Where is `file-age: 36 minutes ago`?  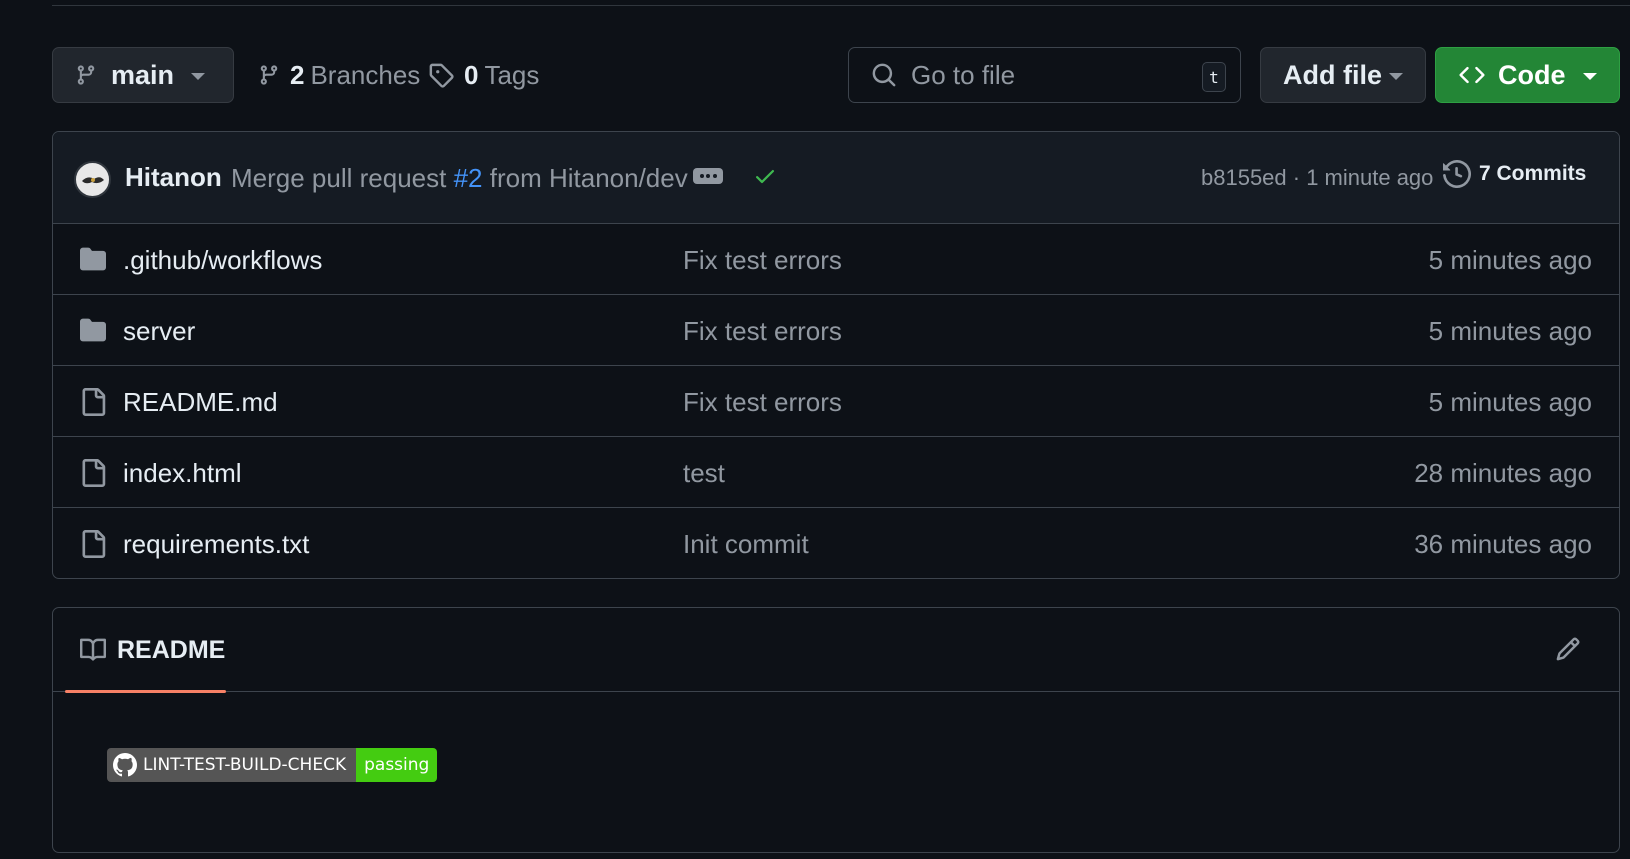 file-age: 36 minutes ago is located at coordinates (1503, 544).